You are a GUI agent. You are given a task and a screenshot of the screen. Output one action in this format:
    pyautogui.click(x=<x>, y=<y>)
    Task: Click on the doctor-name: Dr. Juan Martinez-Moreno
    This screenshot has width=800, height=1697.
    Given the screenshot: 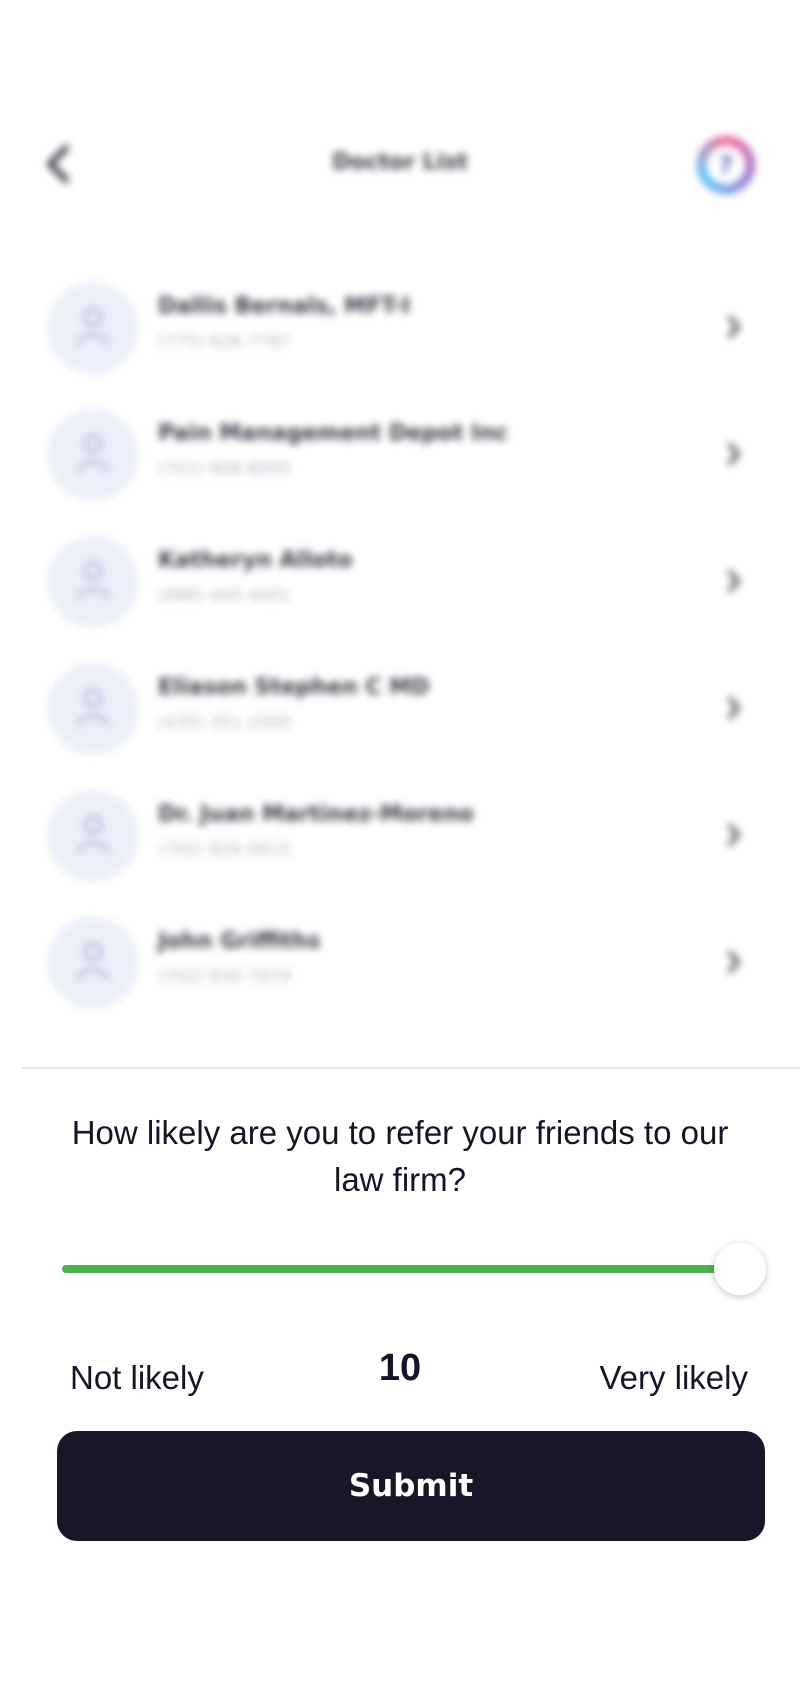 What is the action you would take?
    pyautogui.click(x=316, y=814)
    